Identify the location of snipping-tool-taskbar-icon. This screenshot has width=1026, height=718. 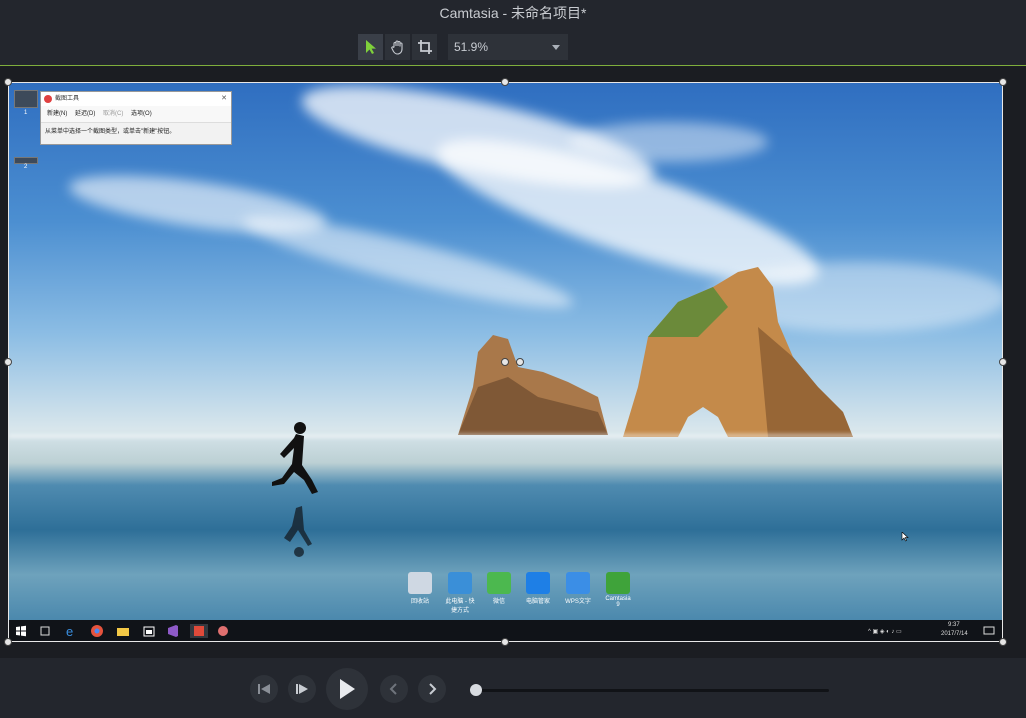
(223, 631).